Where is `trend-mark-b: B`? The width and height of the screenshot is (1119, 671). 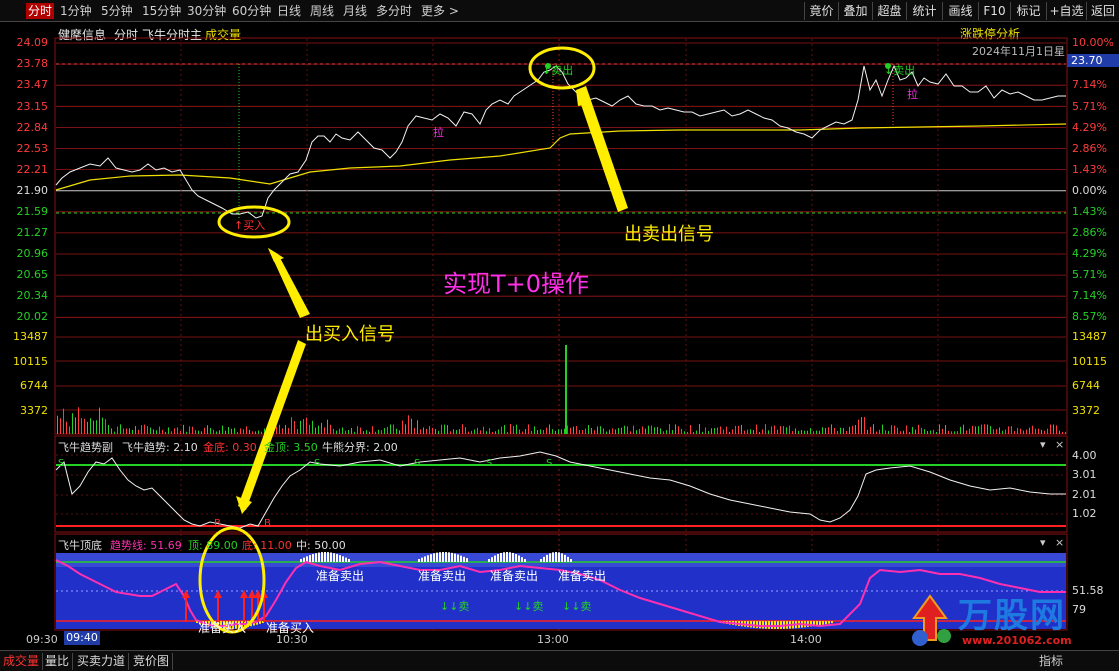
trend-mark-b: B is located at coordinates (217, 523).